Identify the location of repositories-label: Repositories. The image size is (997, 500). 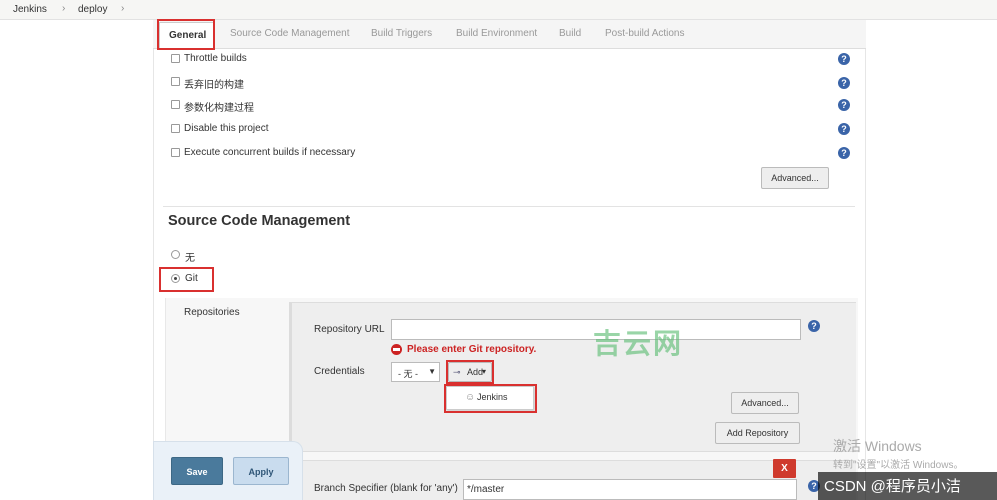
(212, 312).